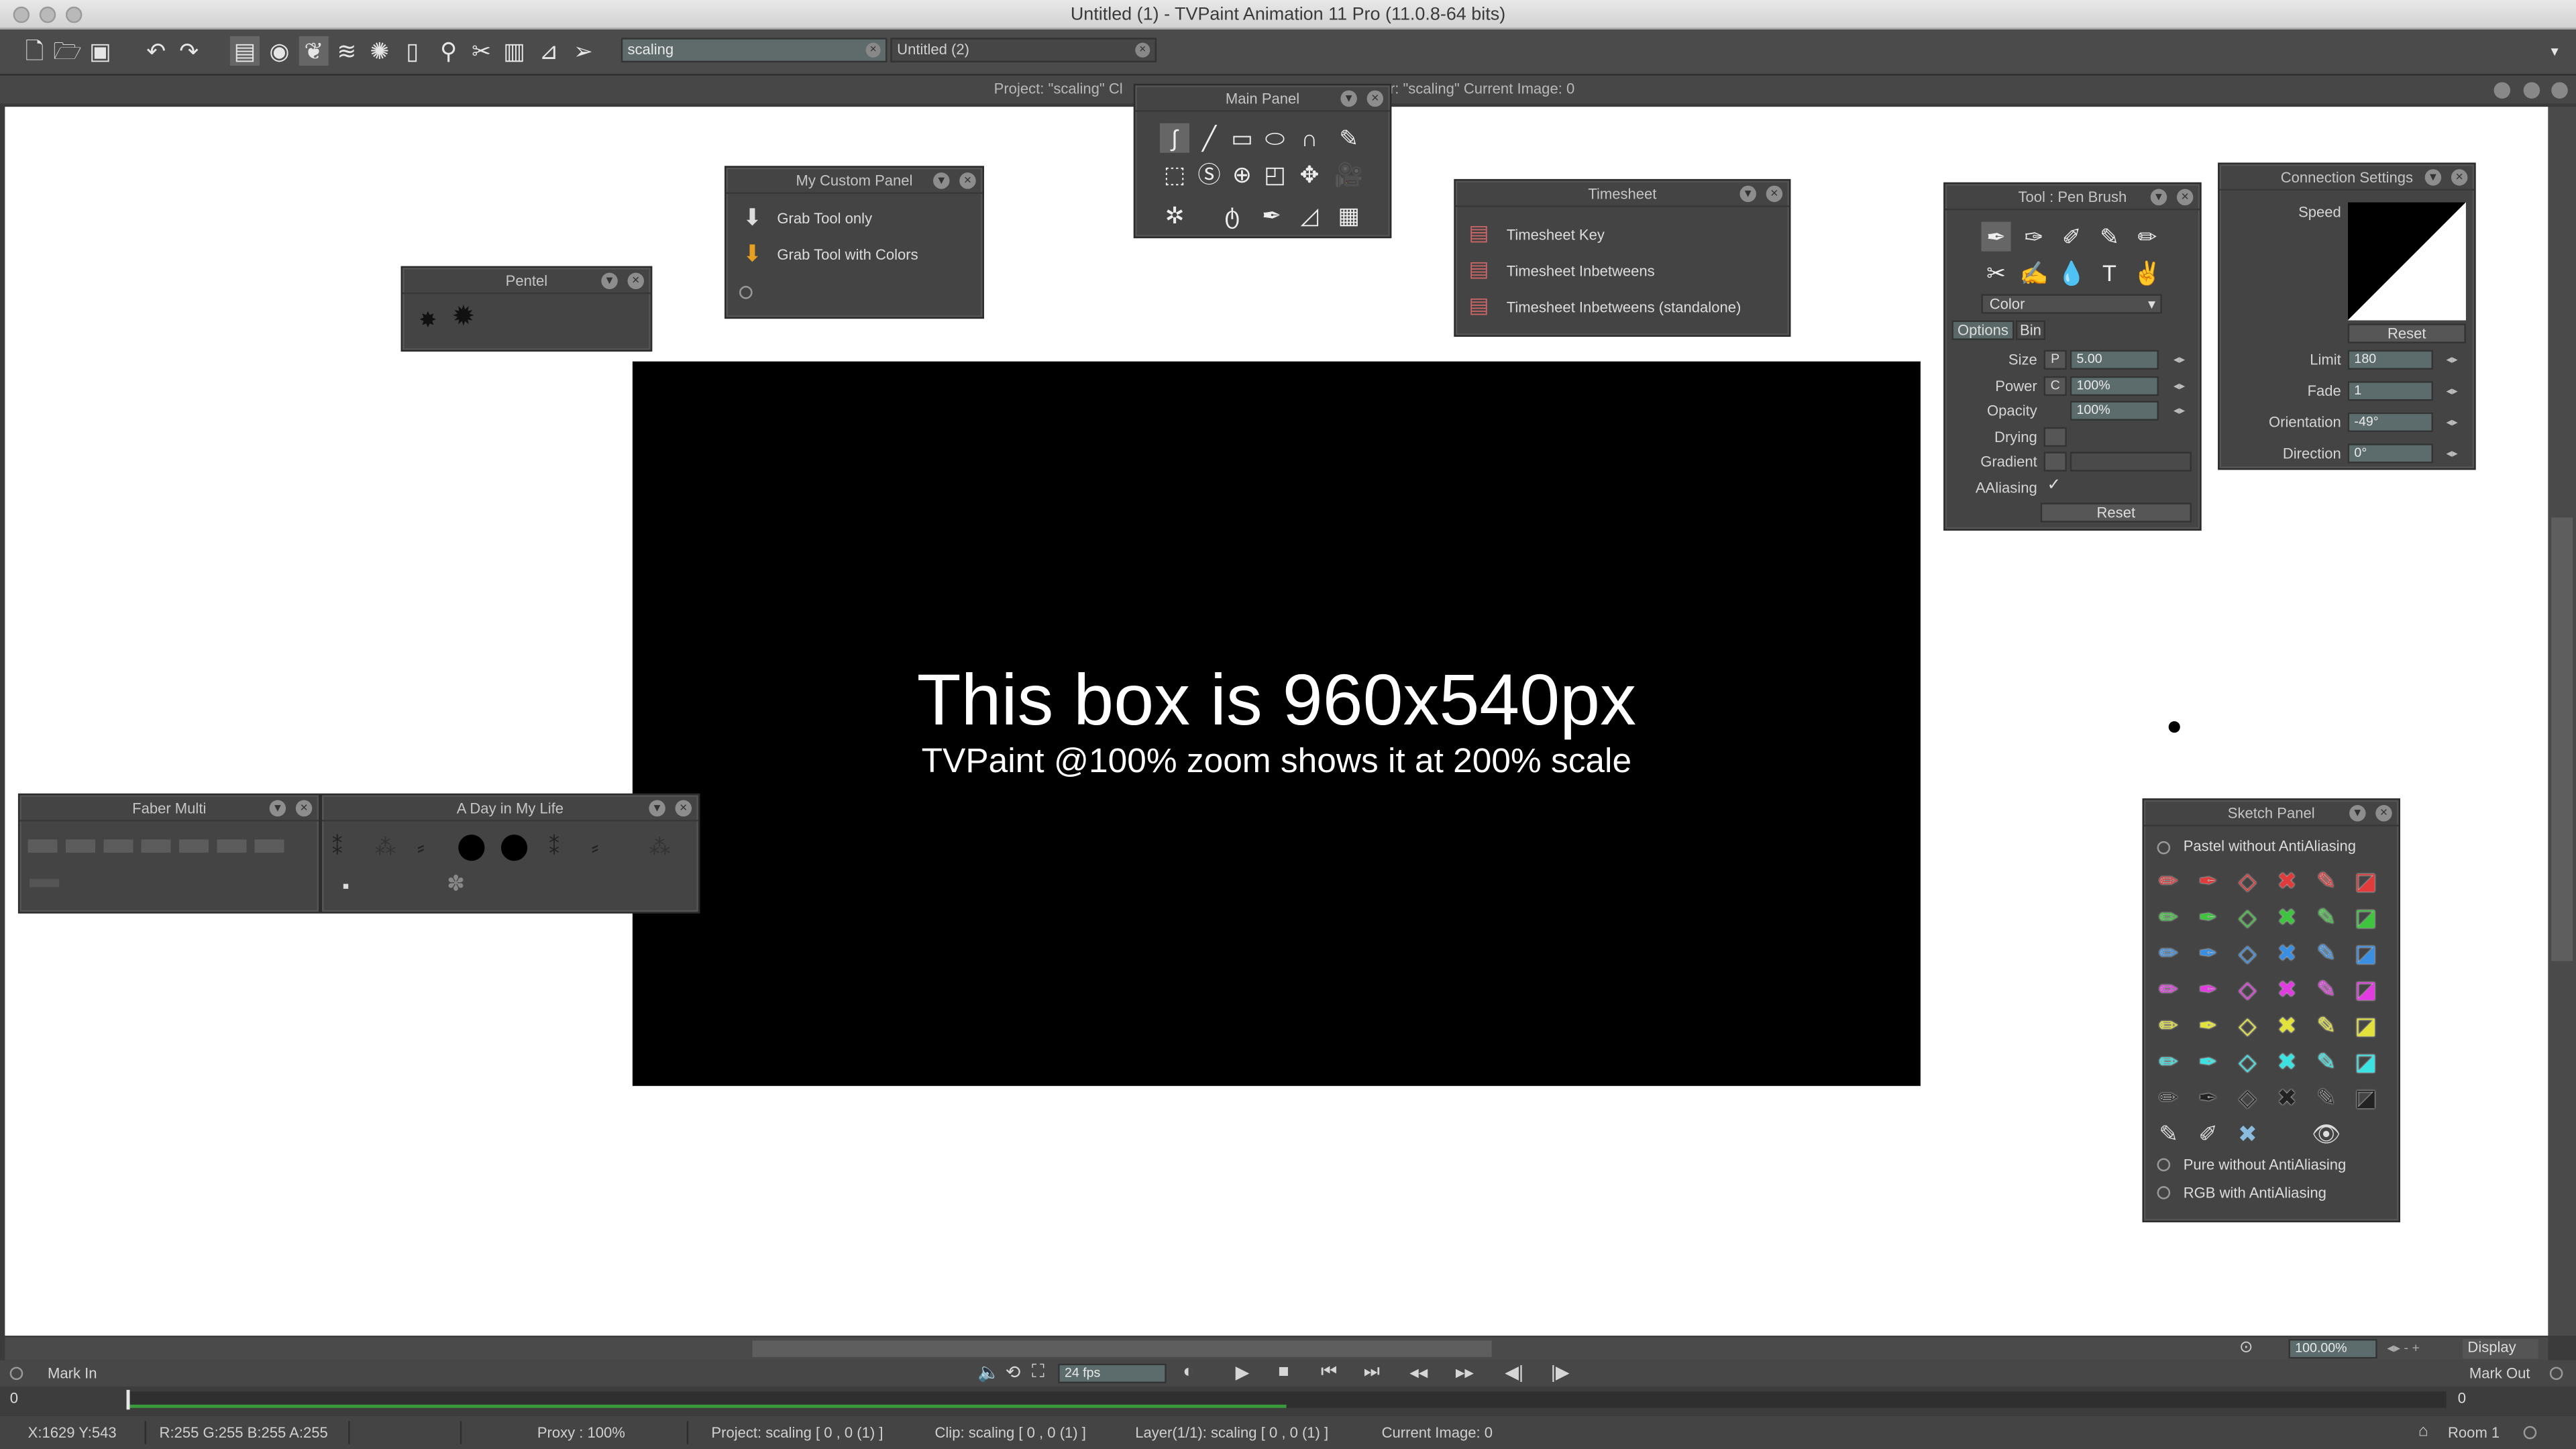  Describe the element at coordinates (2531, 90) in the screenshot. I see `strip-minimize-icon` at that location.